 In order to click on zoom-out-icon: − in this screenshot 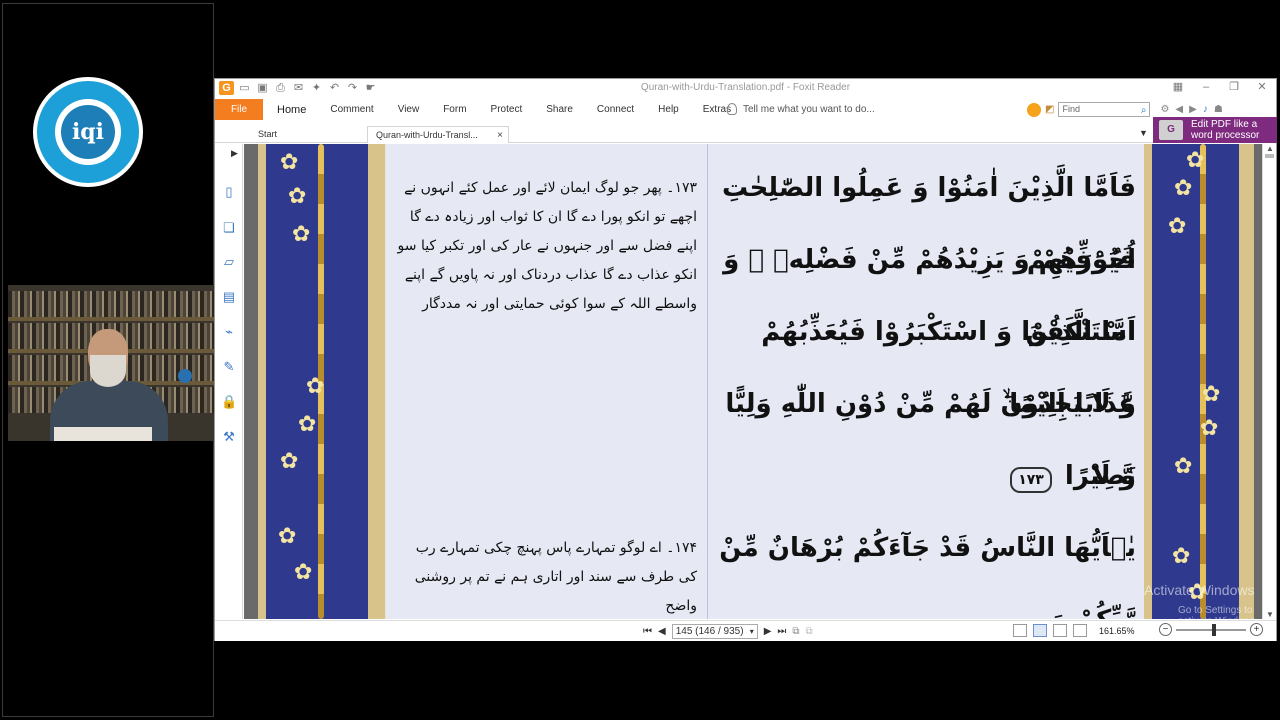, I will do `click(1165, 629)`.